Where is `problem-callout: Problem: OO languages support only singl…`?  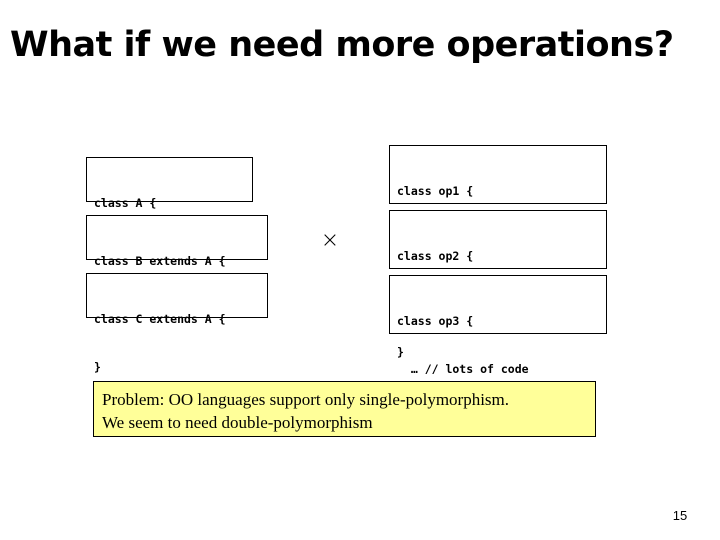
problem-callout: Problem: OO languages support only singl… is located at coordinates (344, 409).